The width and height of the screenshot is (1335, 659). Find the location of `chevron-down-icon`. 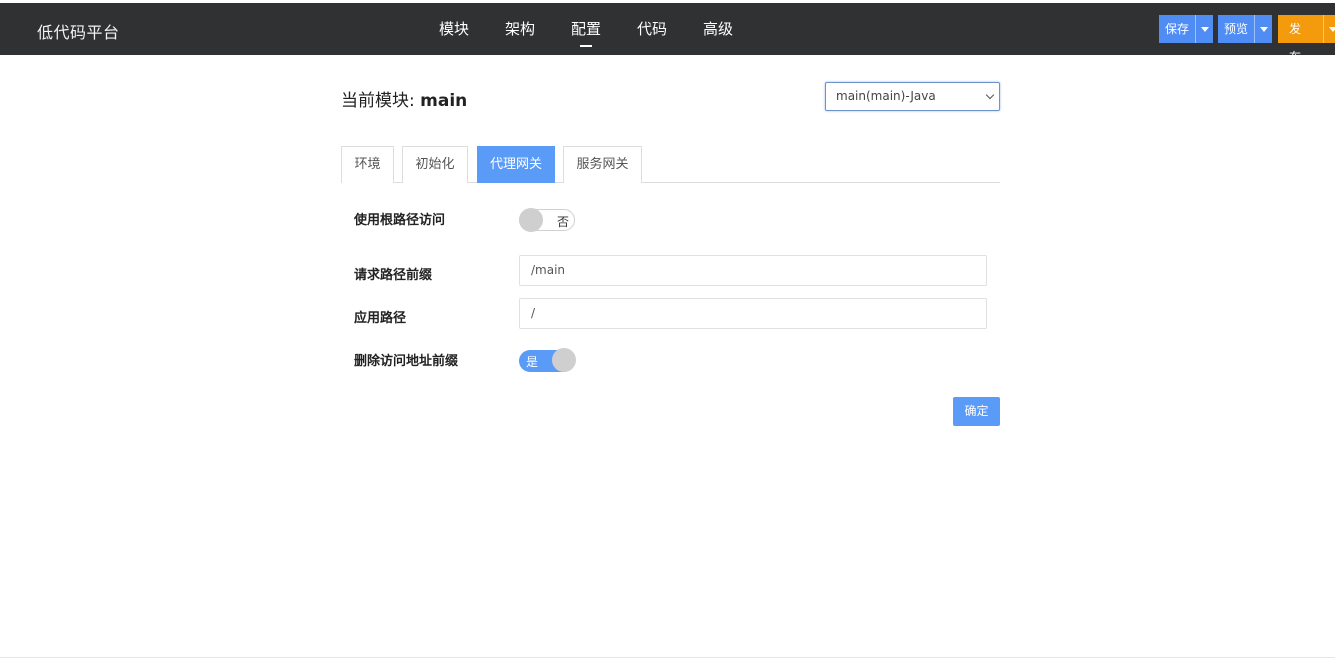

chevron-down-icon is located at coordinates (990, 95).